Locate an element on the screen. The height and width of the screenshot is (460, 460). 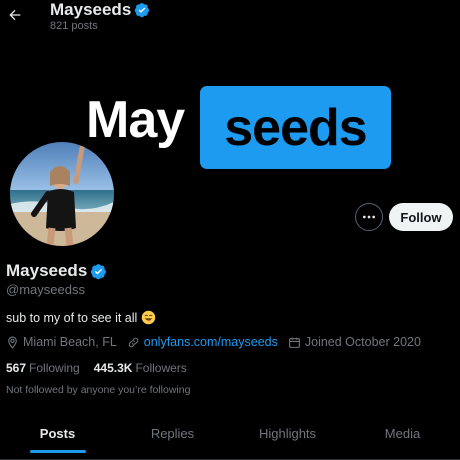
not-followed-note: Not followed by anyone you’re following is located at coordinates (98, 390).